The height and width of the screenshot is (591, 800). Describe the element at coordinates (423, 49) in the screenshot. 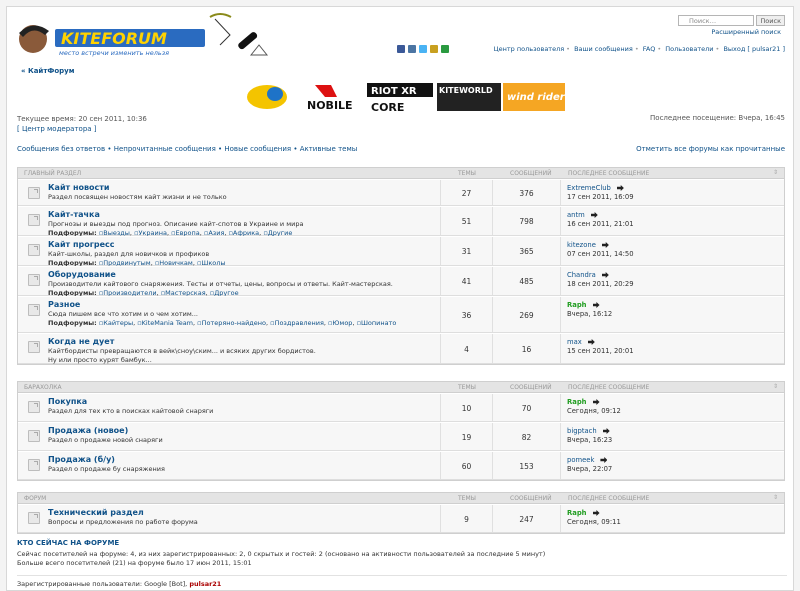

I see `twitter-icon` at that location.